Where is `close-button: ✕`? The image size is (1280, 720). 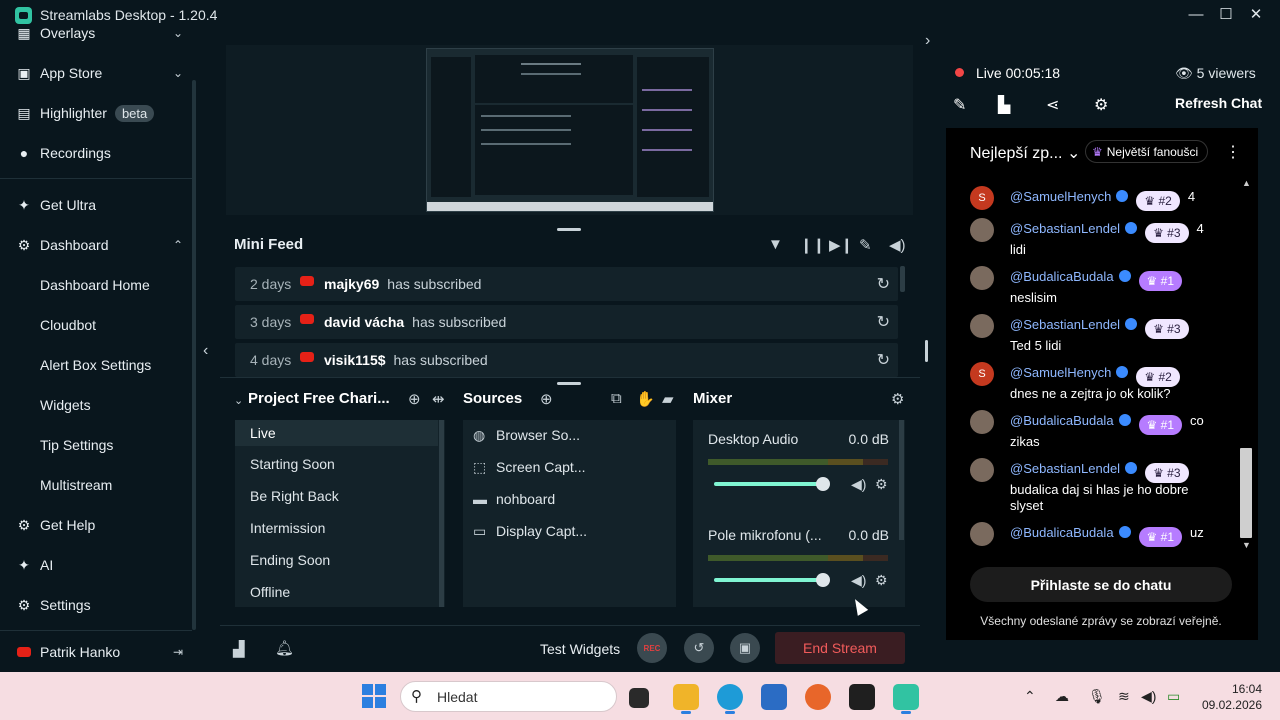
close-button: ✕ is located at coordinates (1256, 15).